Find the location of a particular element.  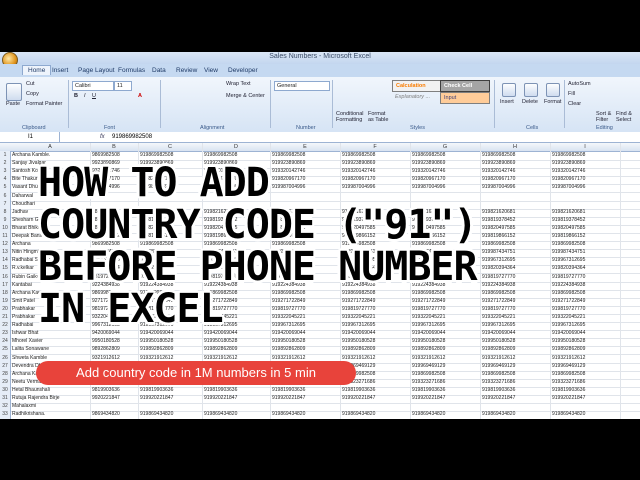

font-color-icon: A is located at coordinates (140, 96).